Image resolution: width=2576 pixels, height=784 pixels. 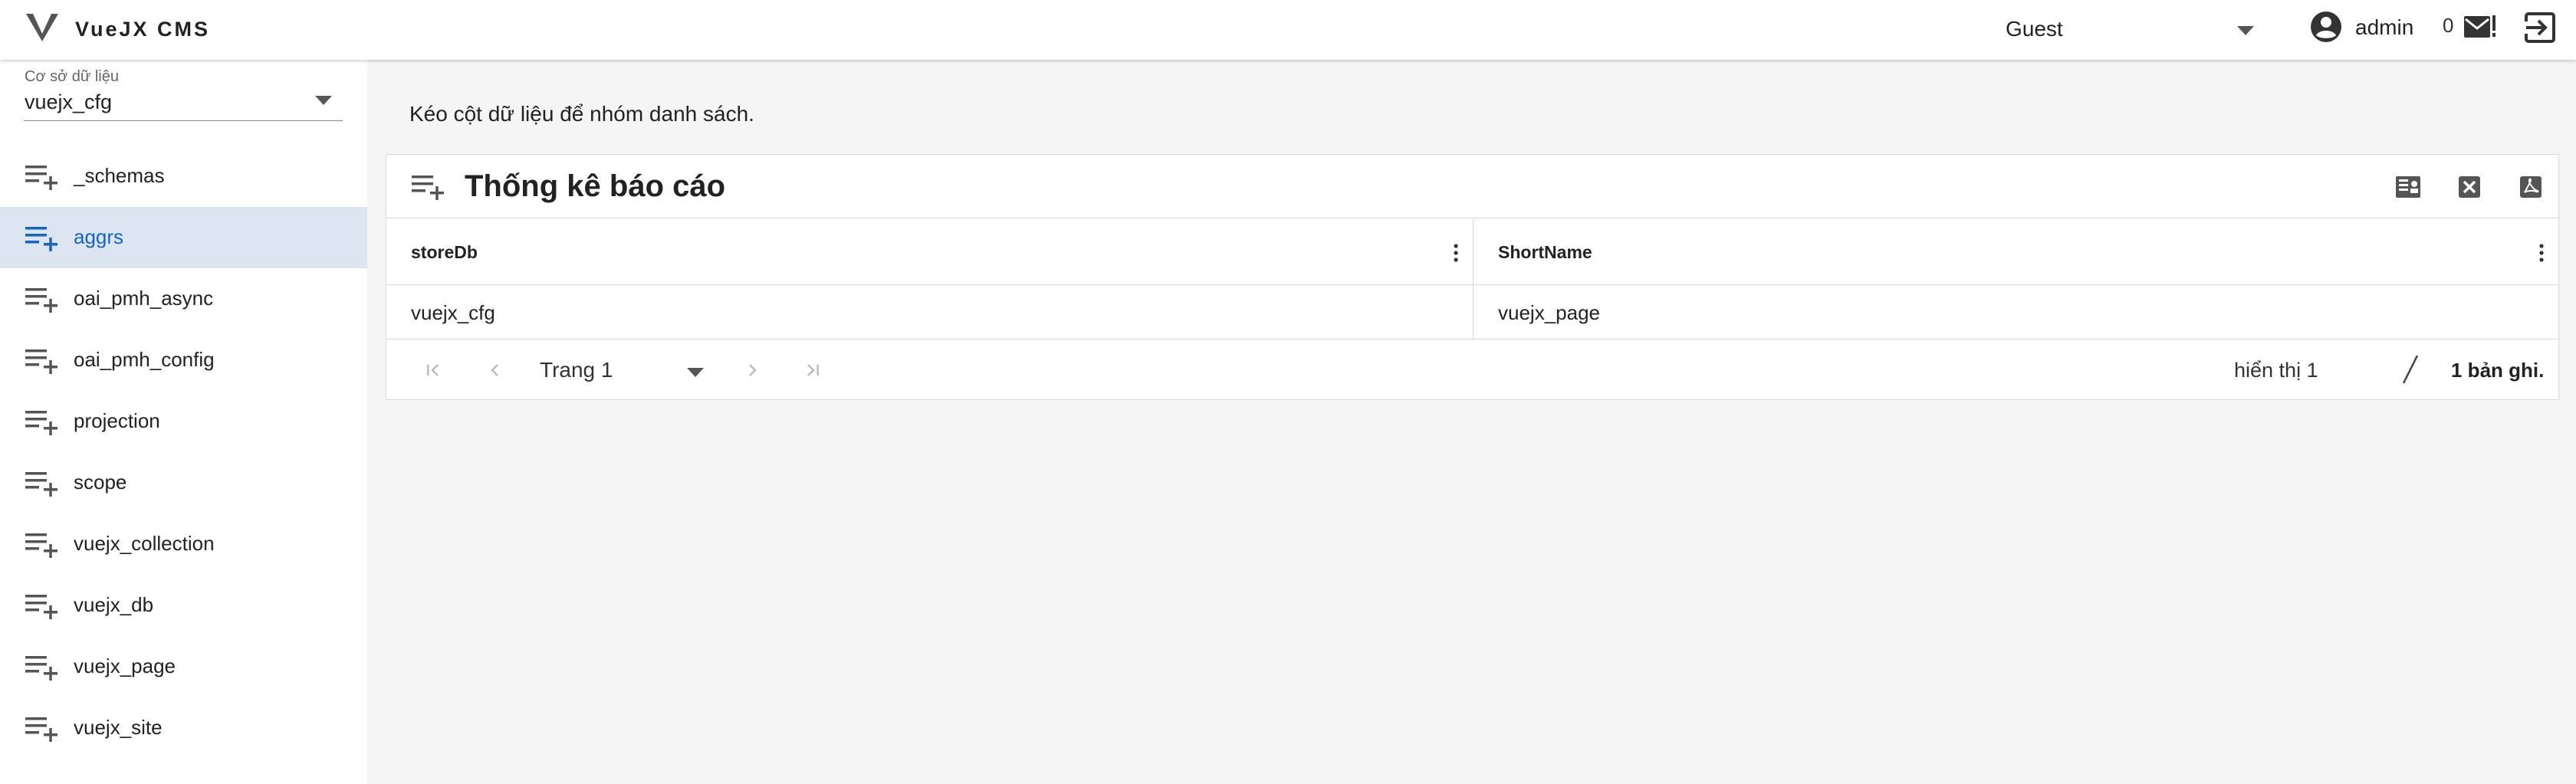 What do you see at coordinates (144, 543) in the screenshot?
I see `sidebar-item-label: vuejx_collection` at bounding box center [144, 543].